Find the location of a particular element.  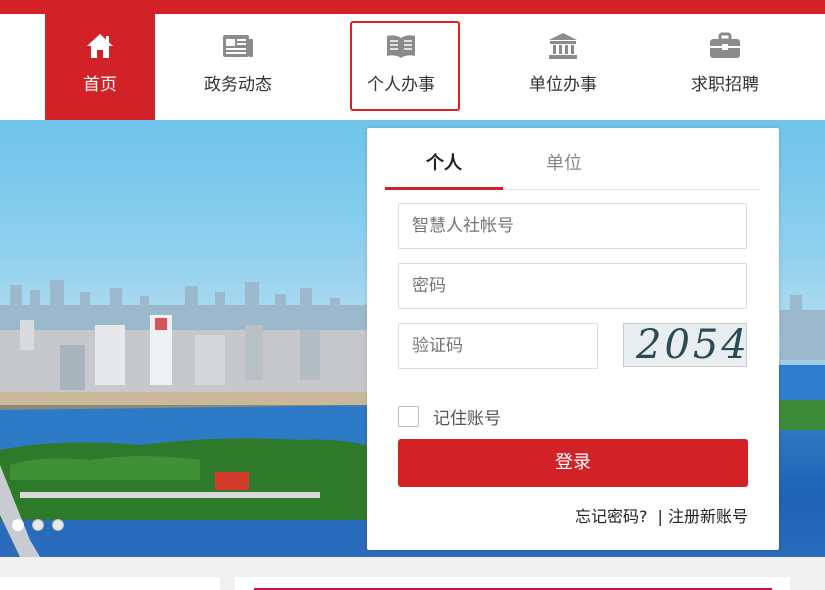

login-links: 忘记密码? | 注册新账号 is located at coordinates (661, 515).